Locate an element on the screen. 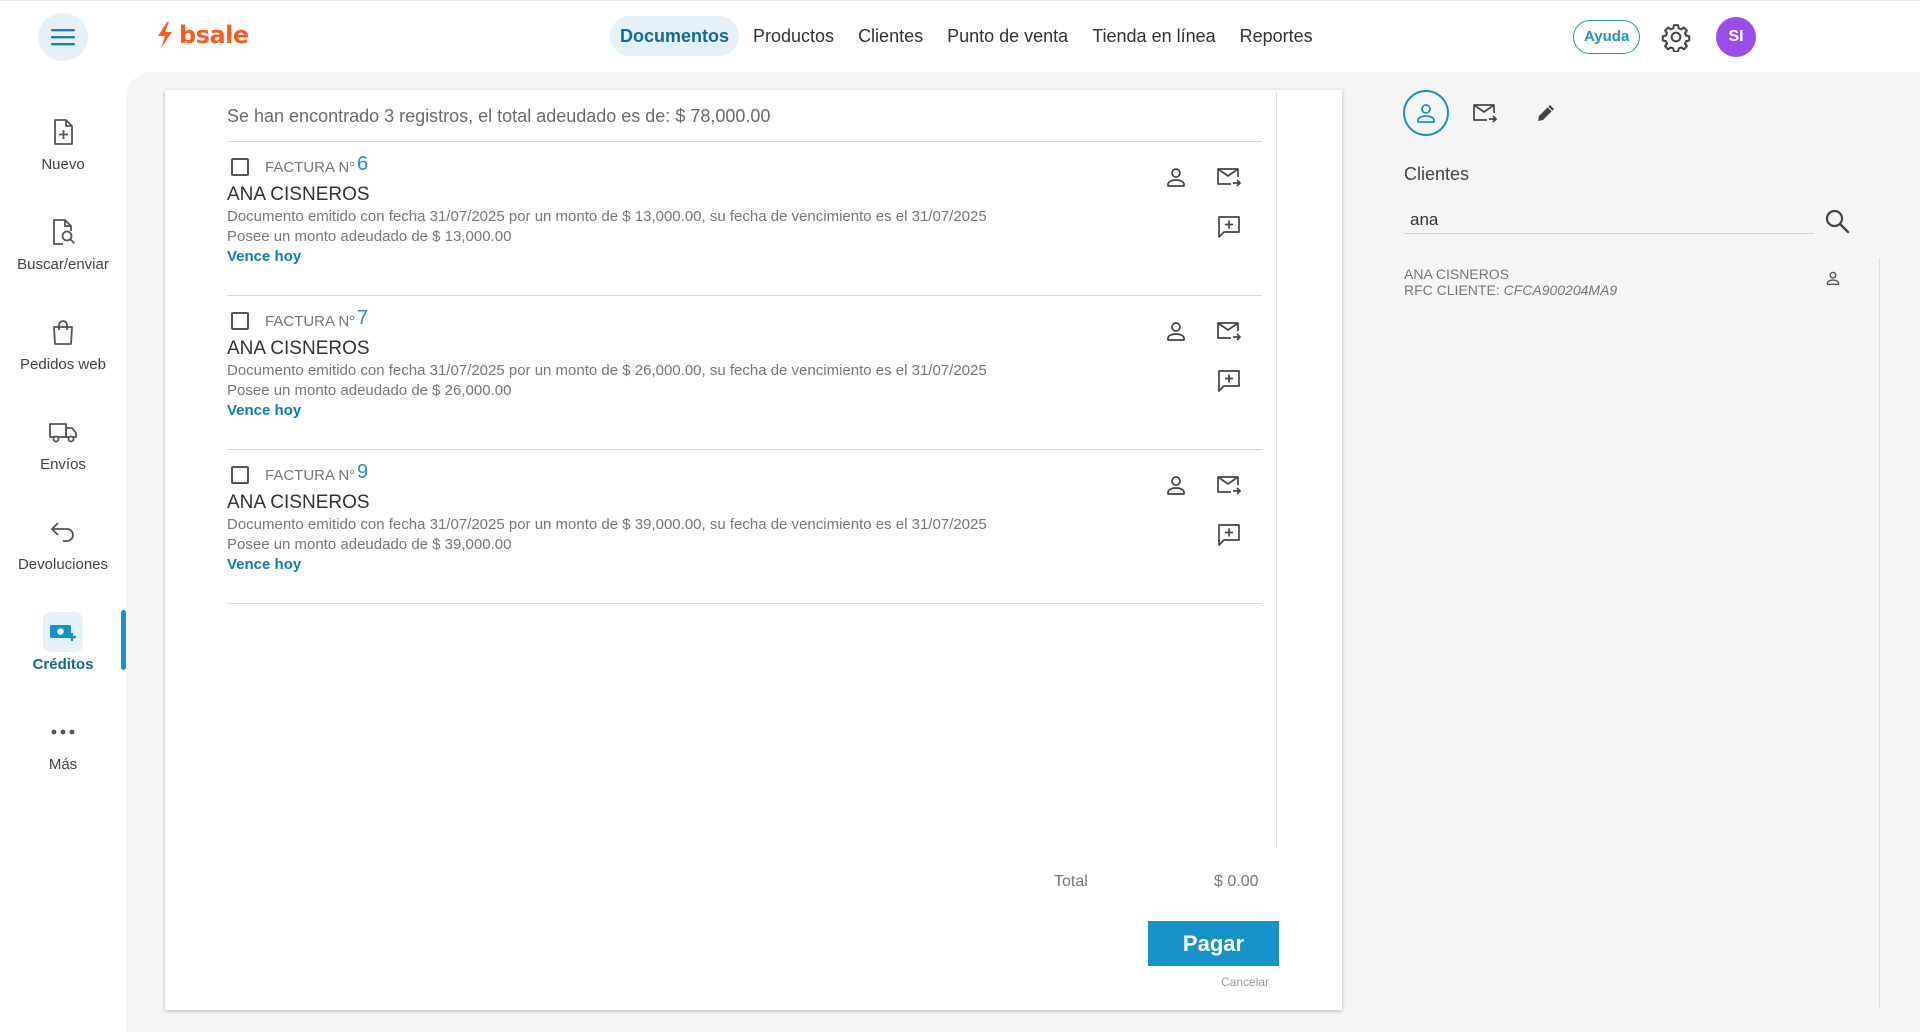 This screenshot has height=1032, width=1920. sidebar-item-label: Créditos is located at coordinates (63, 664).